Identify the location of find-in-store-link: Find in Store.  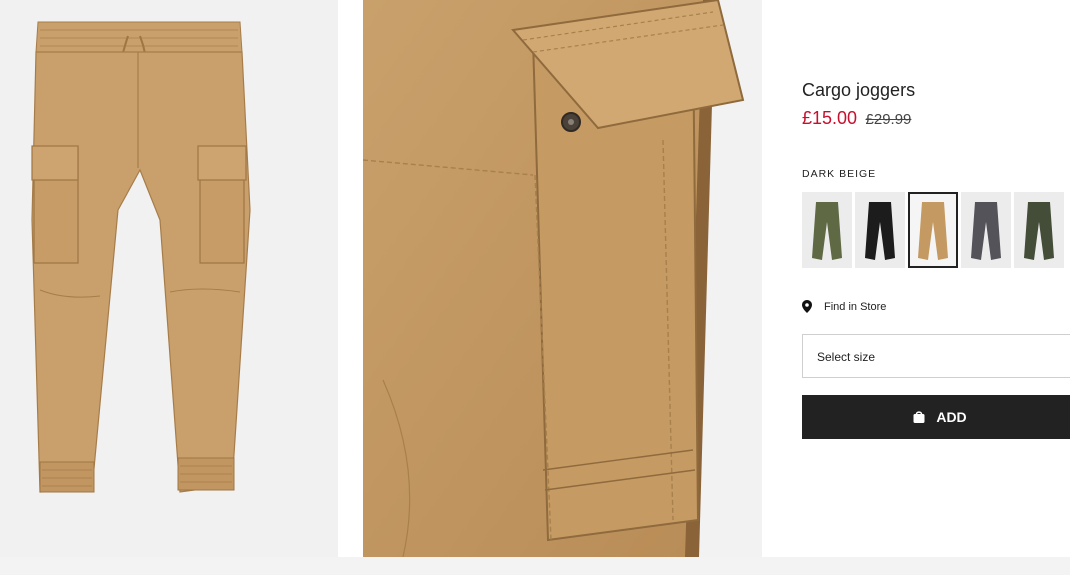
(844, 306).